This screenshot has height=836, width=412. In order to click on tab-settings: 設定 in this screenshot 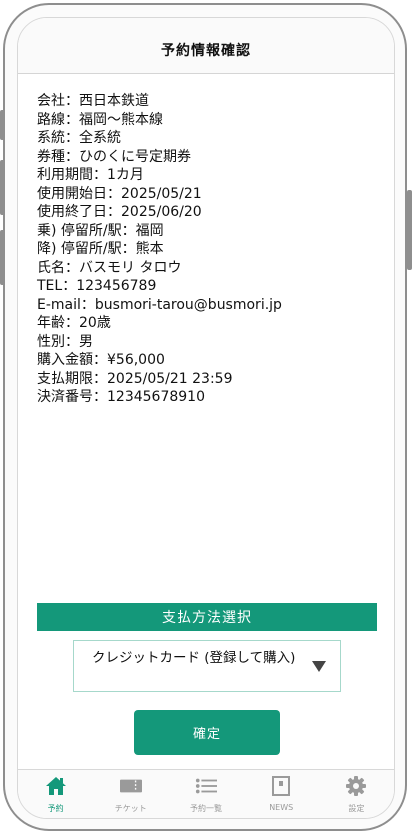, I will do `click(356, 794)`.